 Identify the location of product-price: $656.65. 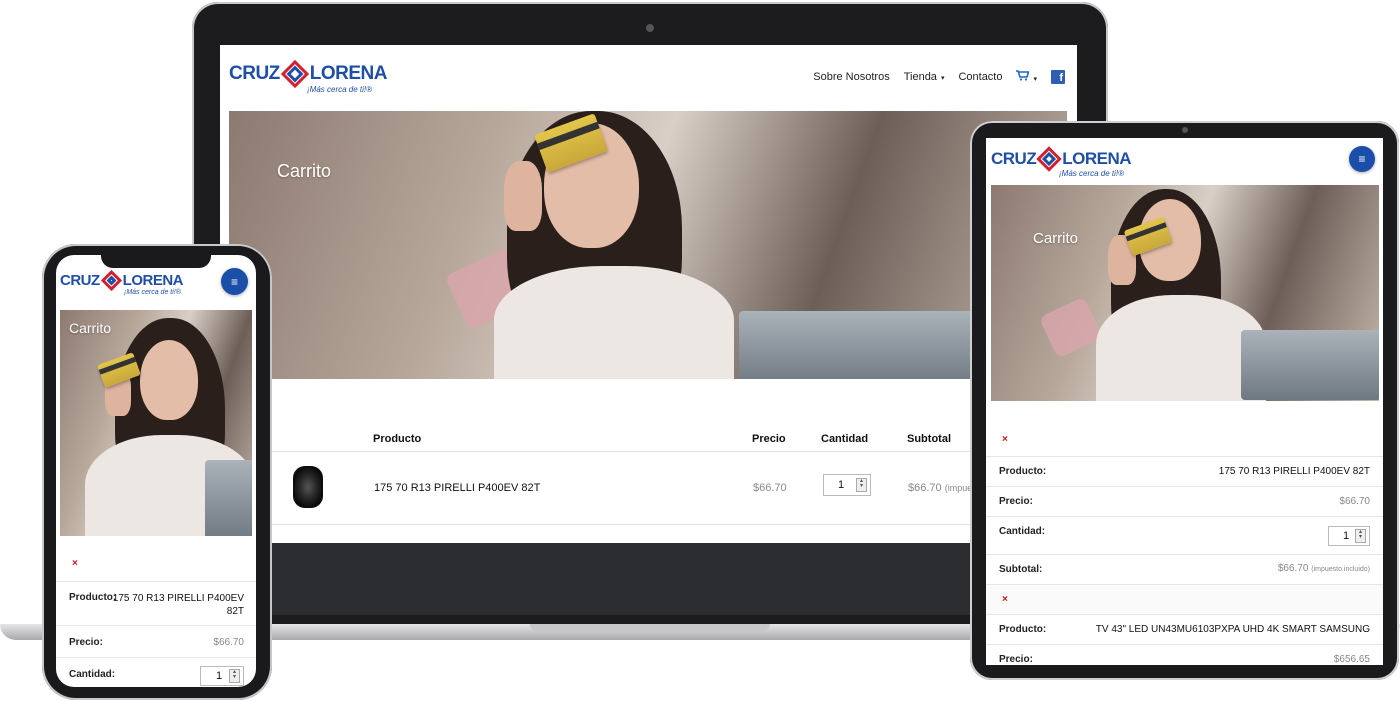
(1351, 659).